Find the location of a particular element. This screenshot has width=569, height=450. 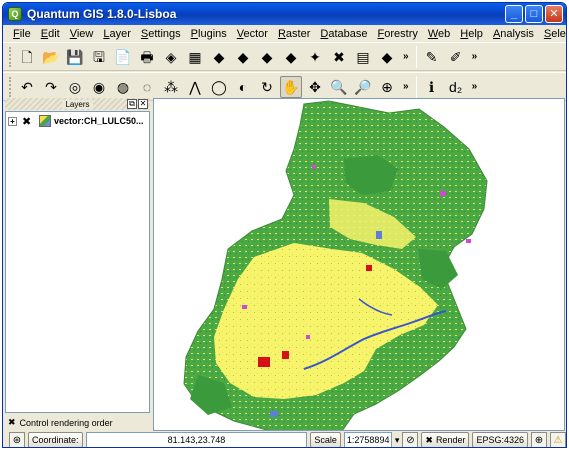

layers-dock-title-bar: Layers ⧉ ✕ is located at coordinates (77, 104).